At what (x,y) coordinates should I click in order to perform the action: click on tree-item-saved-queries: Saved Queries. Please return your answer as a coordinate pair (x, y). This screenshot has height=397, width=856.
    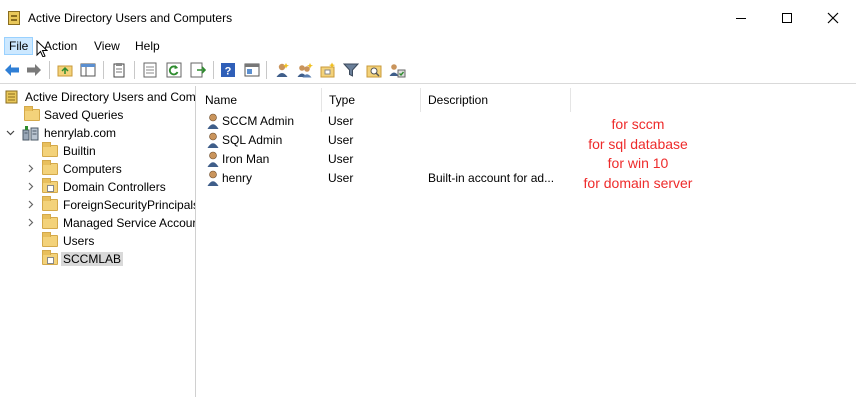
    Looking at the image, I should click on (97, 115).